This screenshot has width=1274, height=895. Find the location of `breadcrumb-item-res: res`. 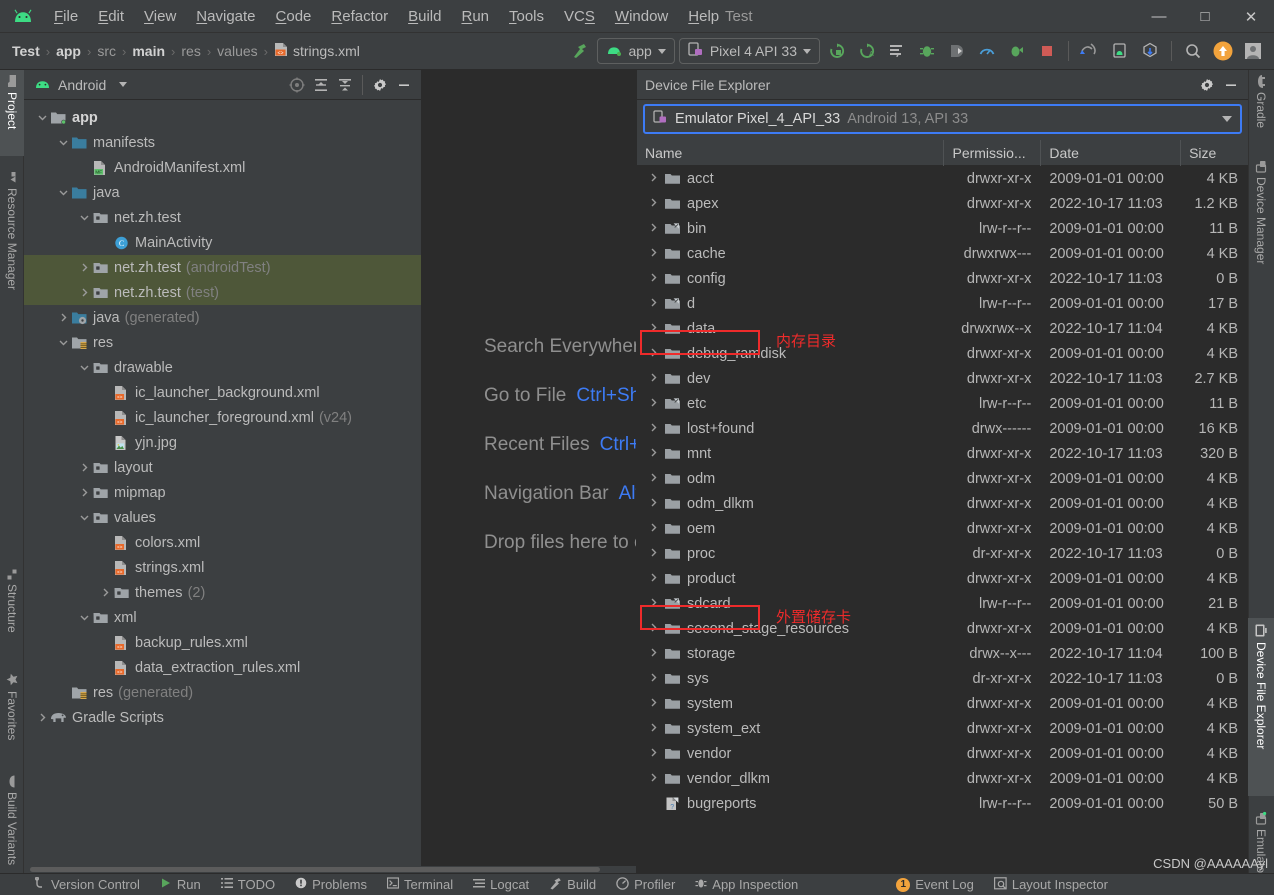

breadcrumb-item-res: res is located at coordinates (190, 51).